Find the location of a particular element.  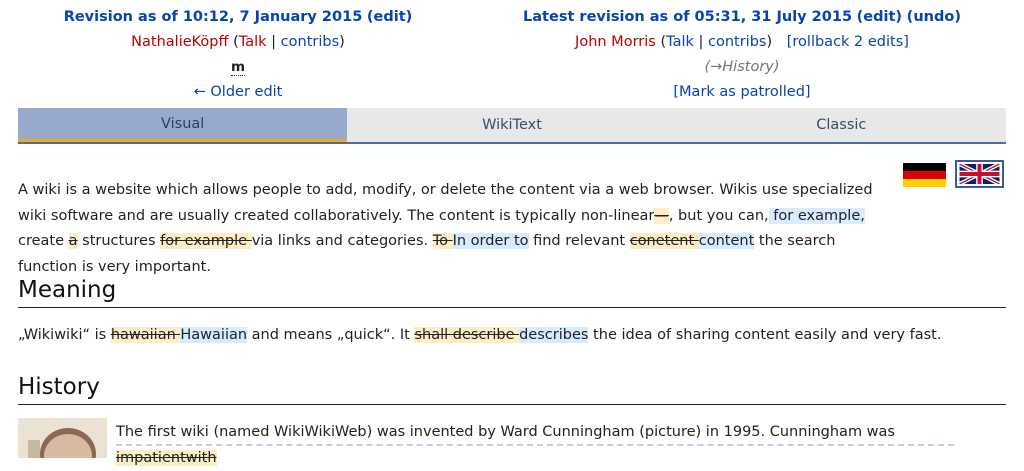

minor-edit-marker: m is located at coordinates (238, 67).